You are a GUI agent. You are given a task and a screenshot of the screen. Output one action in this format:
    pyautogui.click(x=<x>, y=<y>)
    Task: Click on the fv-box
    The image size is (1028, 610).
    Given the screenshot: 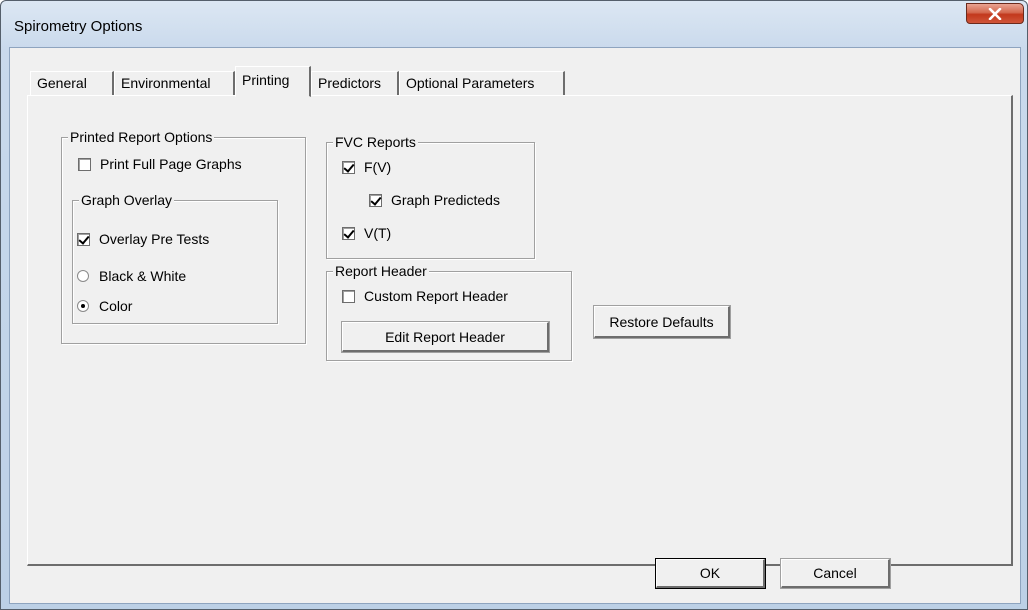 What is the action you would take?
    pyautogui.click(x=348, y=167)
    